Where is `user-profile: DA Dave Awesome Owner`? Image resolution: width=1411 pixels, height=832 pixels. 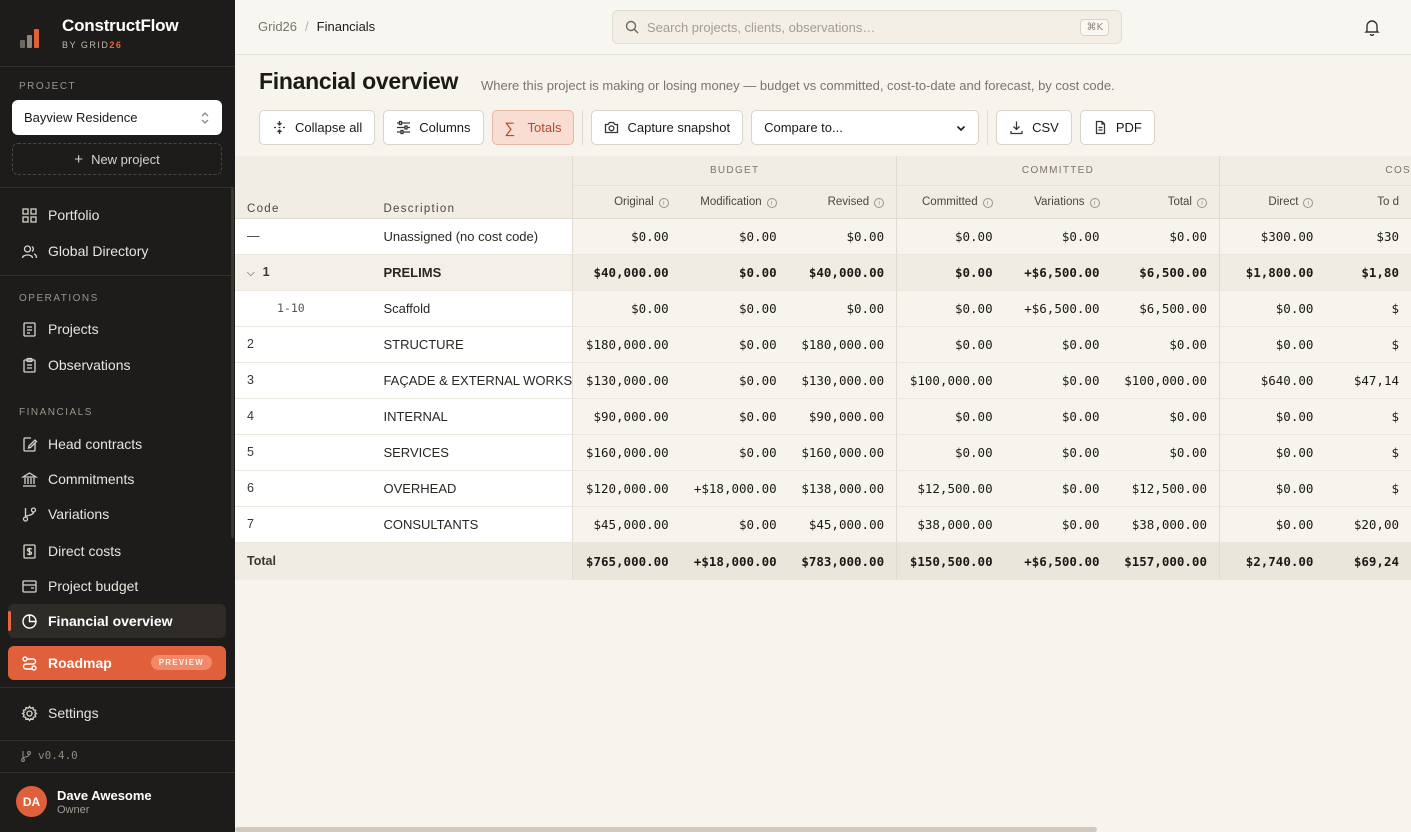 user-profile: DA Dave Awesome Owner is located at coordinates (84, 801).